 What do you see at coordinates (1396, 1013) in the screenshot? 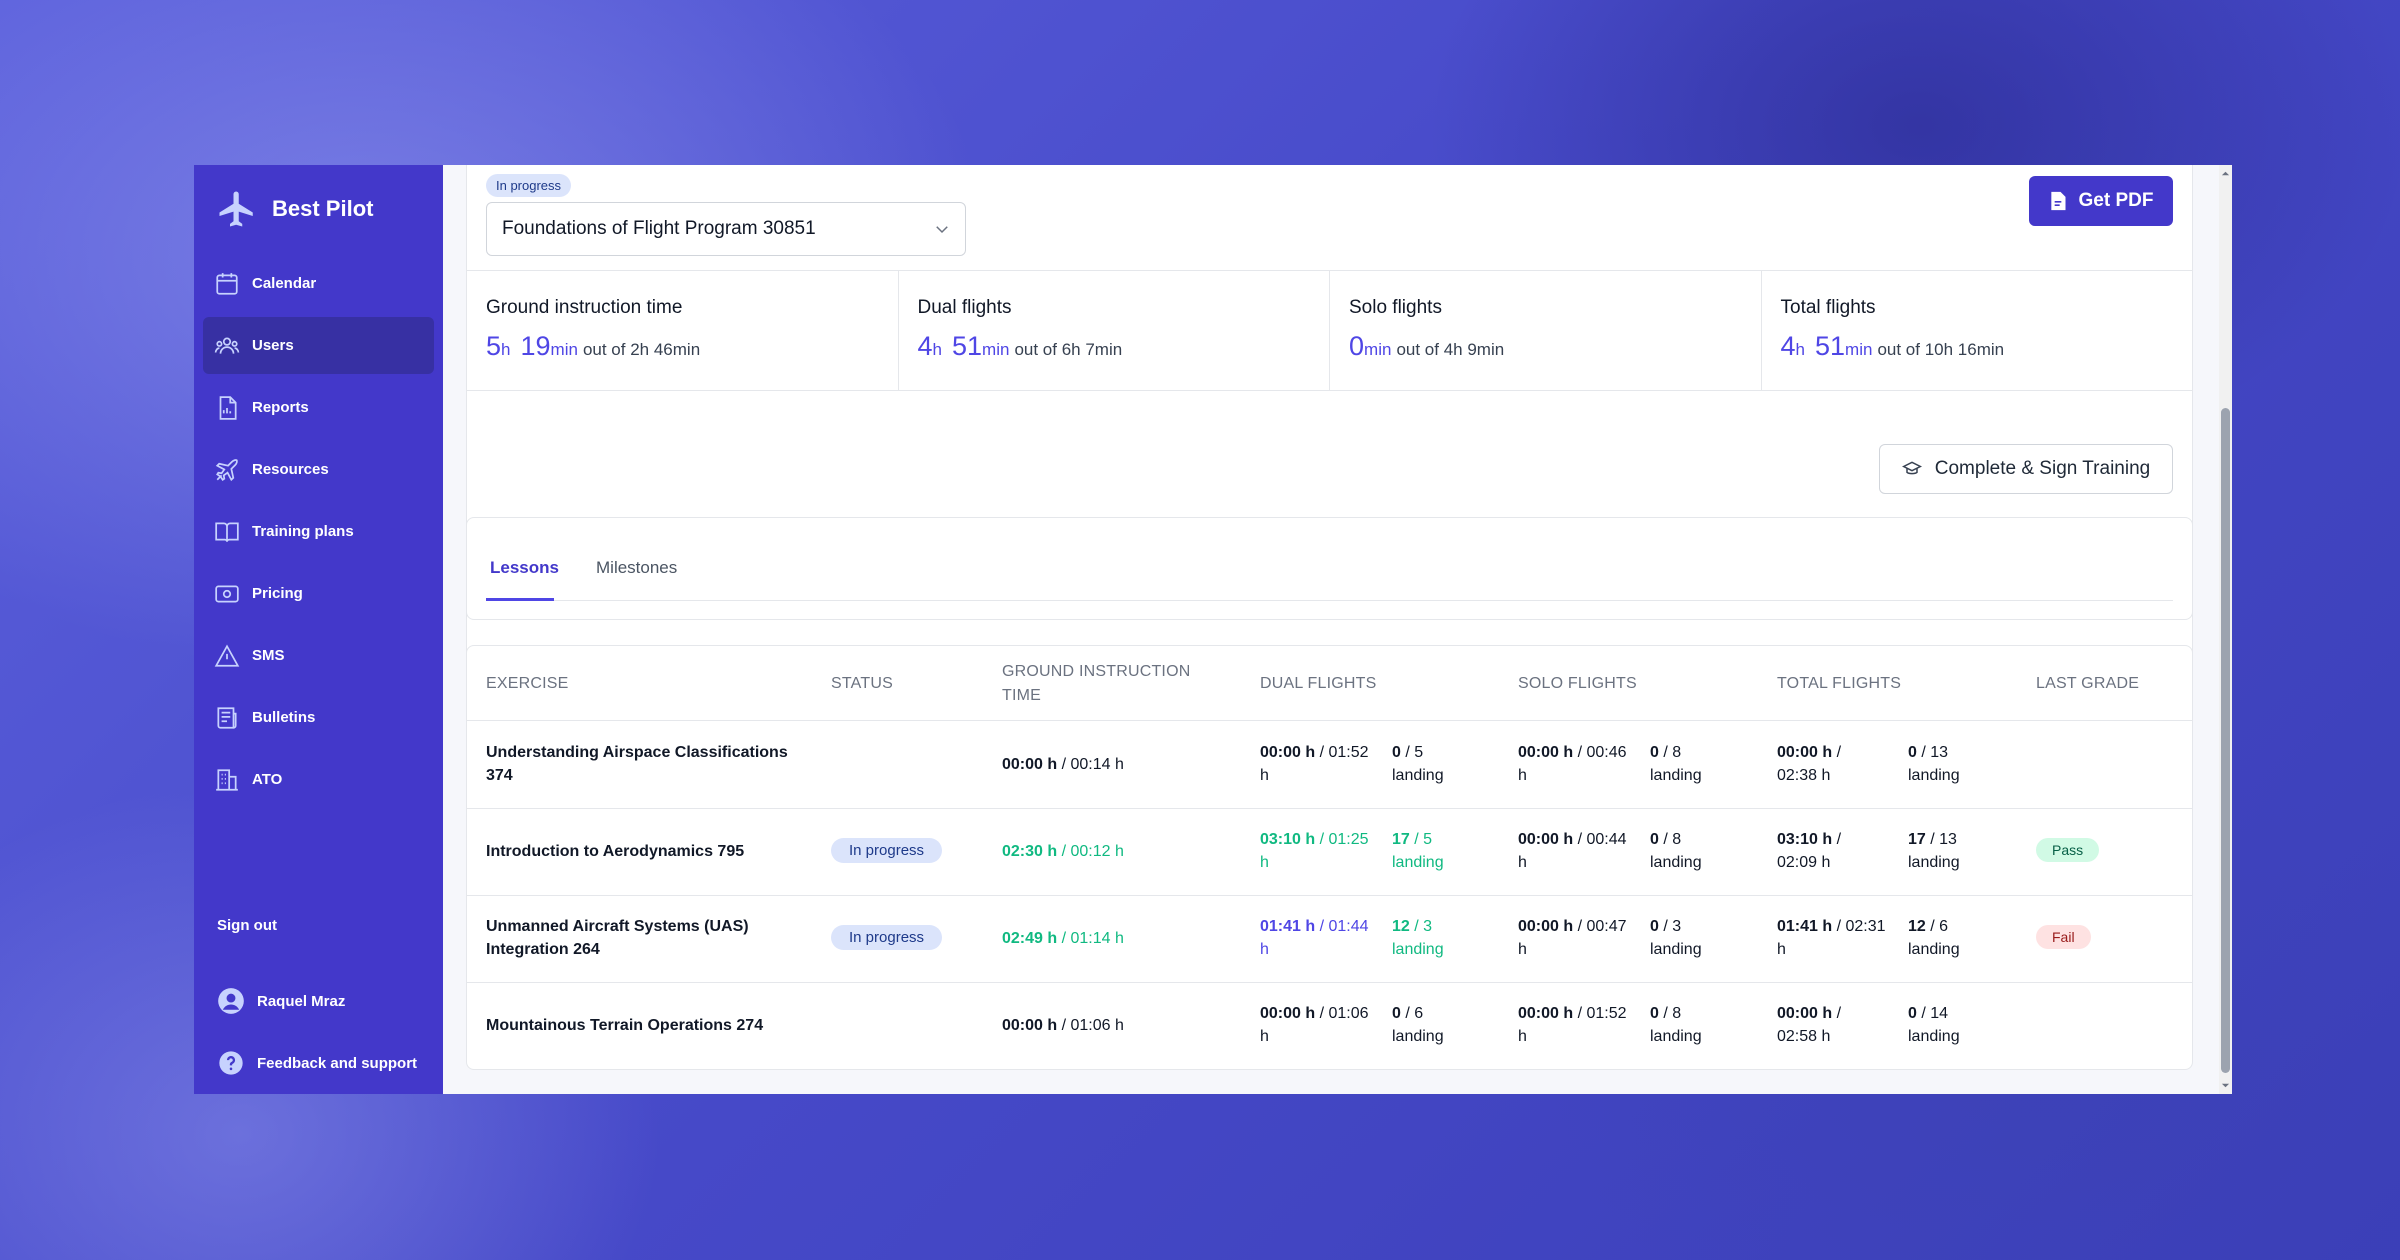
I see `dual-landings-done: 0` at bounding box center [1396, 1013].